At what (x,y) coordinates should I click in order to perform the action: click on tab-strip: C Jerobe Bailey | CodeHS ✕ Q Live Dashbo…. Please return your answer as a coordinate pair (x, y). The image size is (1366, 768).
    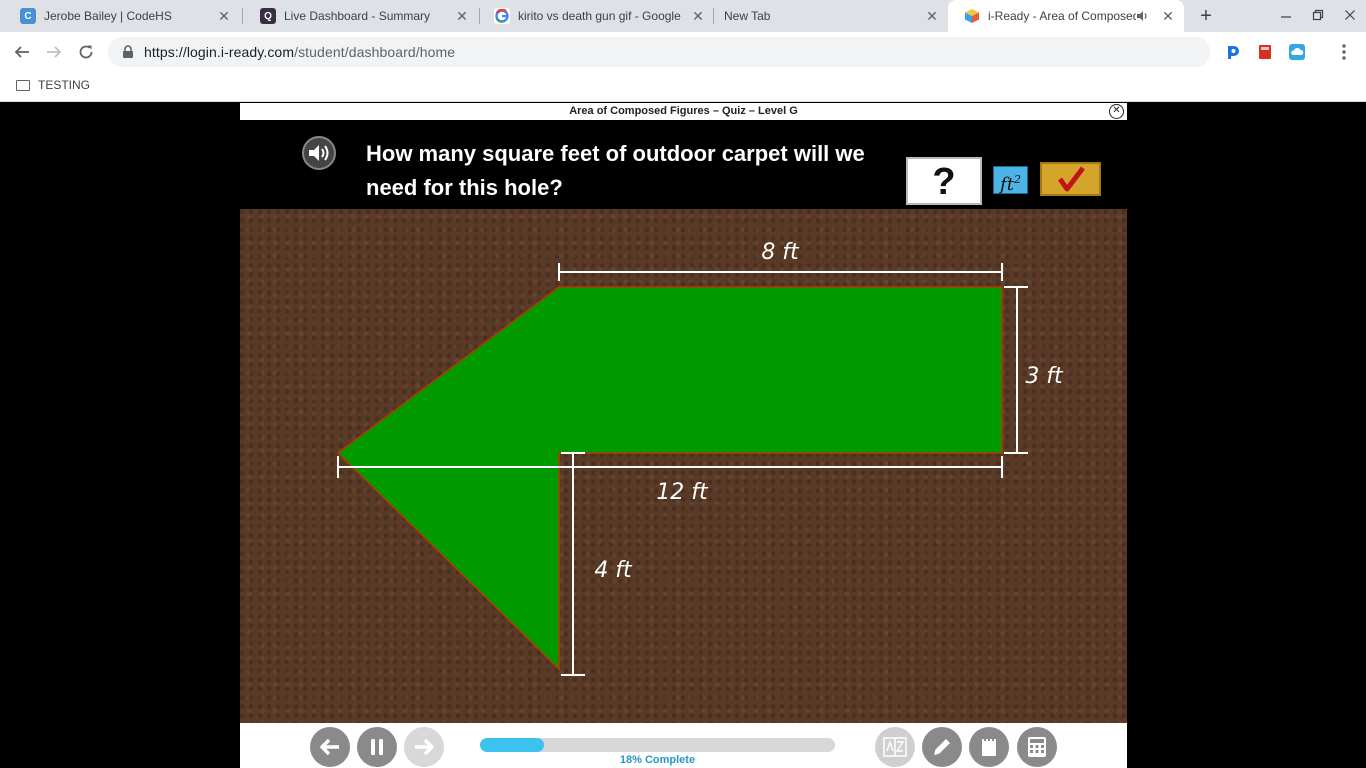
    Looking at the image, I should click on (683, 16).